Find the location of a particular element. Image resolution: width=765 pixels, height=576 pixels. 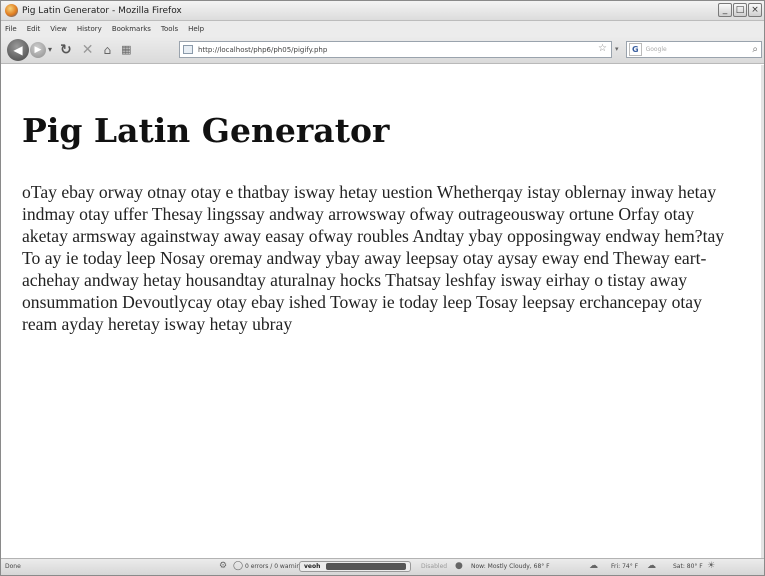

window-controls: _ □ × is located at coordinates (740, 10).